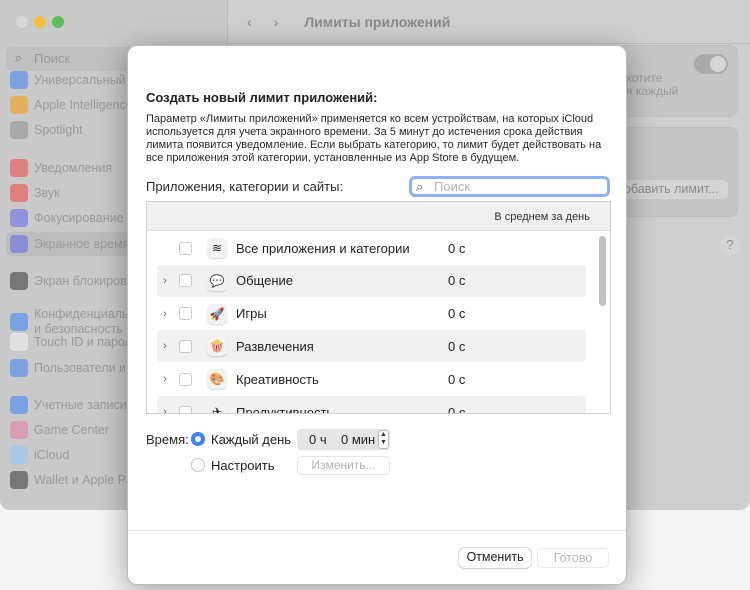 Image resolution: width=750 pixels, height=590 pixels. Describe the element at coordinates (495, 558) in the screenshot. I see `cancel-button: Отменить` at that location.